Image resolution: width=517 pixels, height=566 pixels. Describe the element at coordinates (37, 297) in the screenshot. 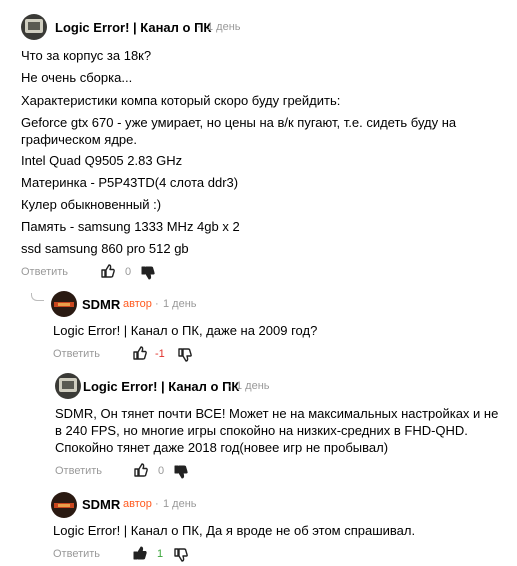

I see `thread-line` at that location.